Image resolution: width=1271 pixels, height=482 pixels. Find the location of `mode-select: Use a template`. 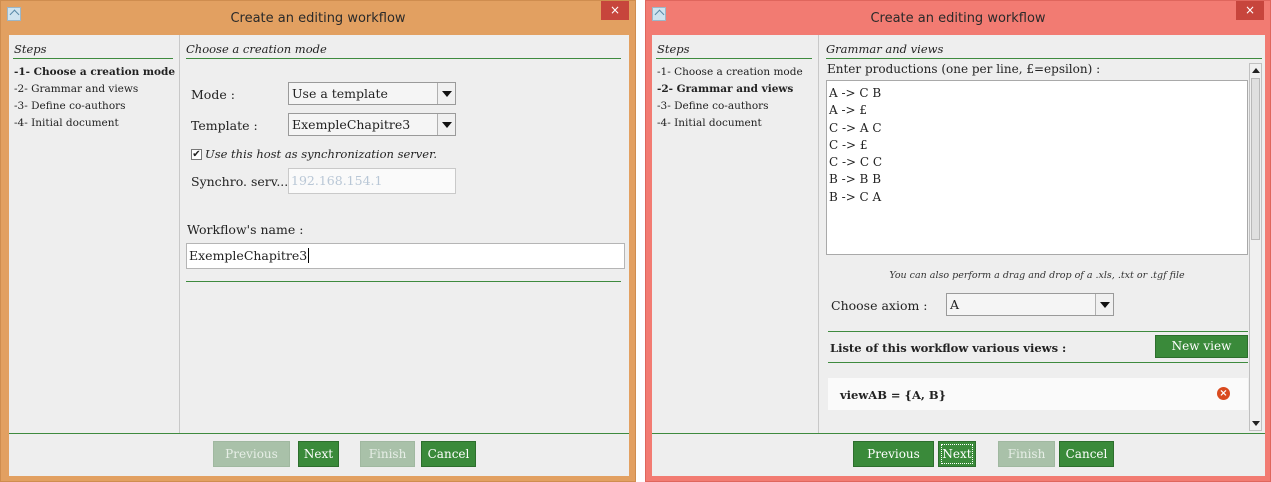

mode-select: Use a template is located at coordinates (372, 93).